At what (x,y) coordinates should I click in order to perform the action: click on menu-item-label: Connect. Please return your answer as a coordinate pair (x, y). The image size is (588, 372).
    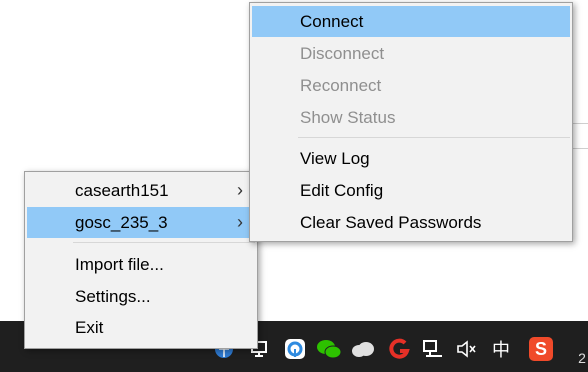
    Looking at the image, I should click on (332, 21).